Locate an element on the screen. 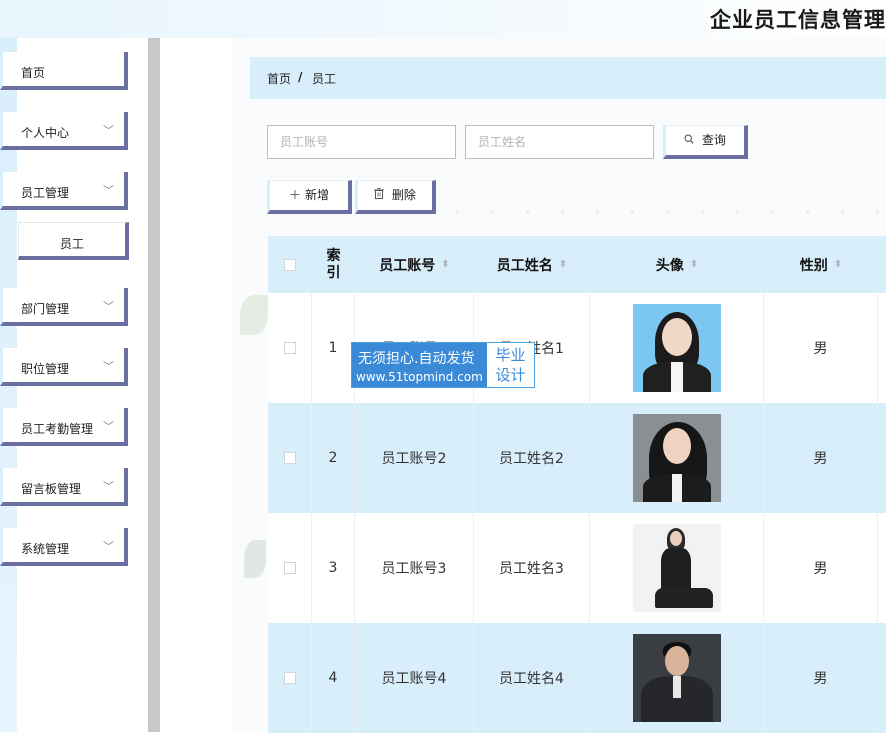  index-cell: 2 is located at coordinates (333, 458).